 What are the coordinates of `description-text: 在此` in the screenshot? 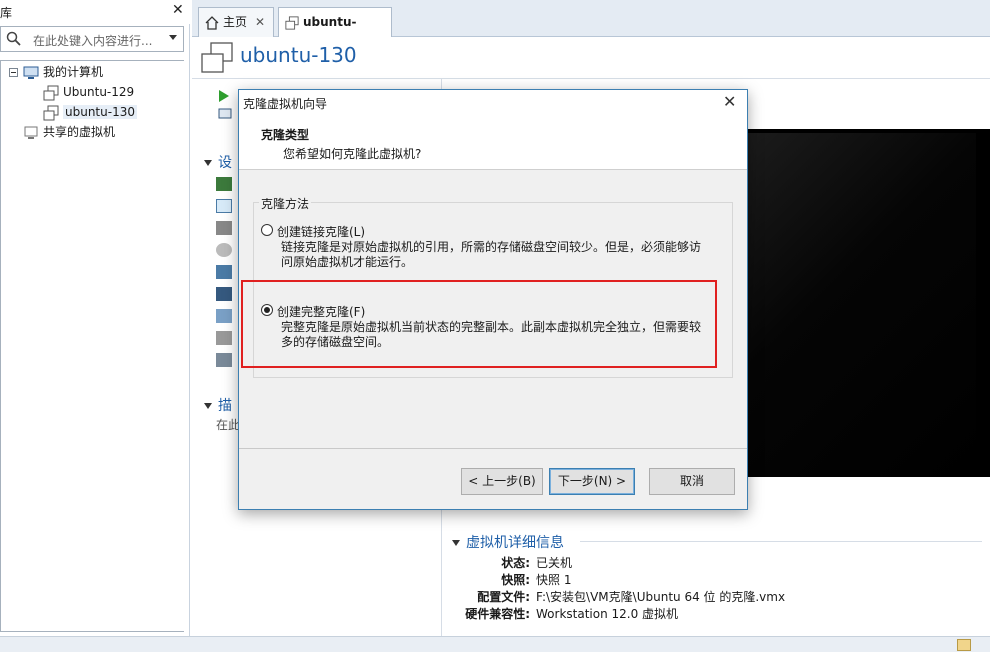 It's located at (228, 425).